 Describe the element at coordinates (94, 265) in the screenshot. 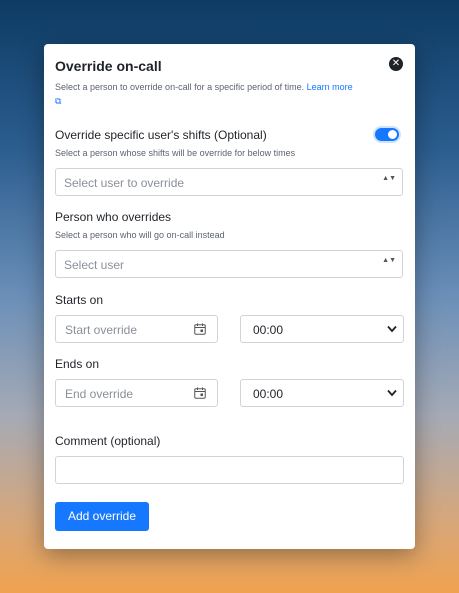

I see `overrider-placeholder: Select user` at that location.